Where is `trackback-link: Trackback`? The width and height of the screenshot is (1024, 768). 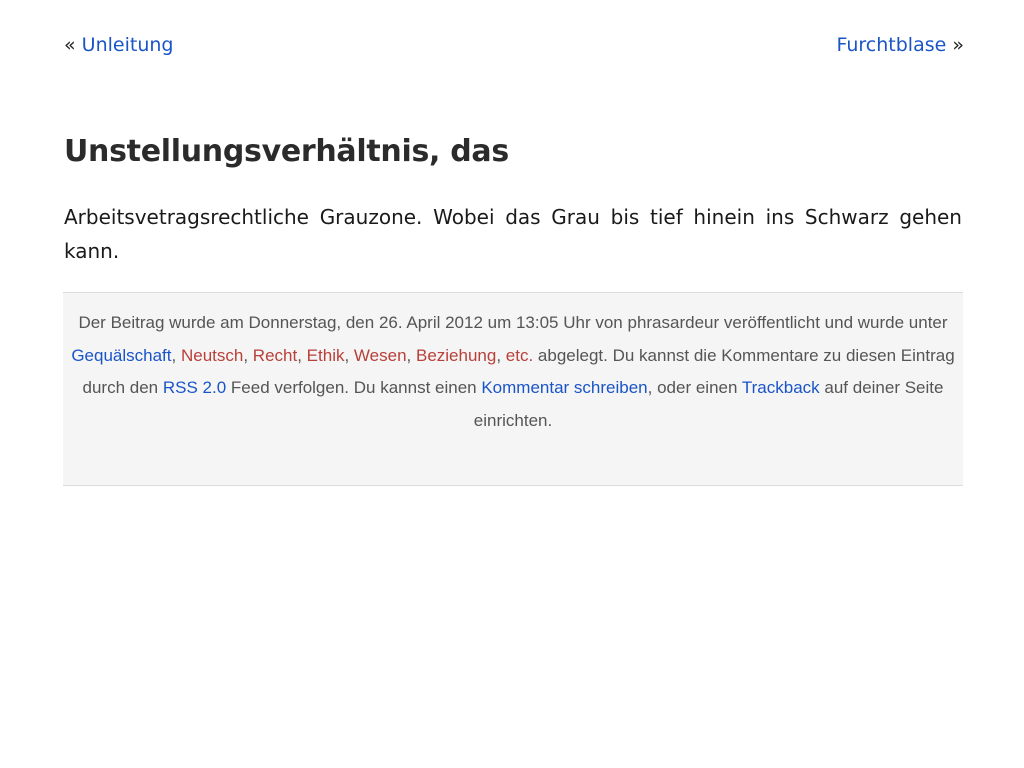
trackback-link: Trackback is located at coordinates (781, 387).